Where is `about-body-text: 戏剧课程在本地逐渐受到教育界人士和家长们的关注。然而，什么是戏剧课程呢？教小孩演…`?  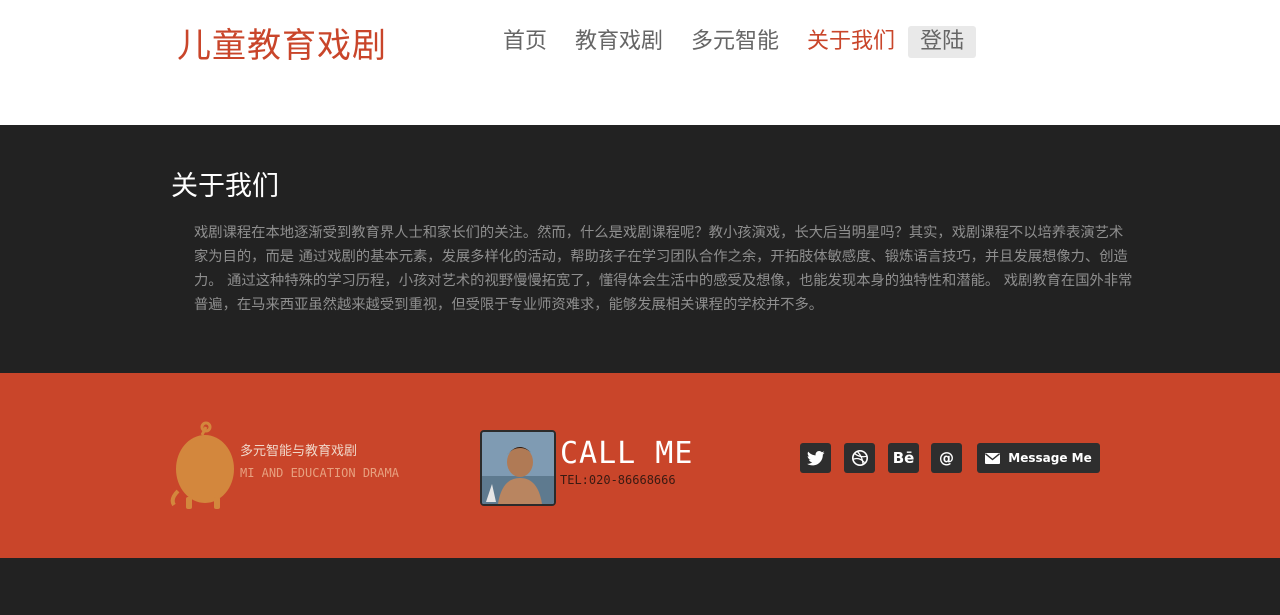
about-body-text: 戏剧课程在本地逐渐受到教育界人士和家长们的关注。然而，什么是戏剧课程呢？教小孩演… is located at coordinates (663, 269).